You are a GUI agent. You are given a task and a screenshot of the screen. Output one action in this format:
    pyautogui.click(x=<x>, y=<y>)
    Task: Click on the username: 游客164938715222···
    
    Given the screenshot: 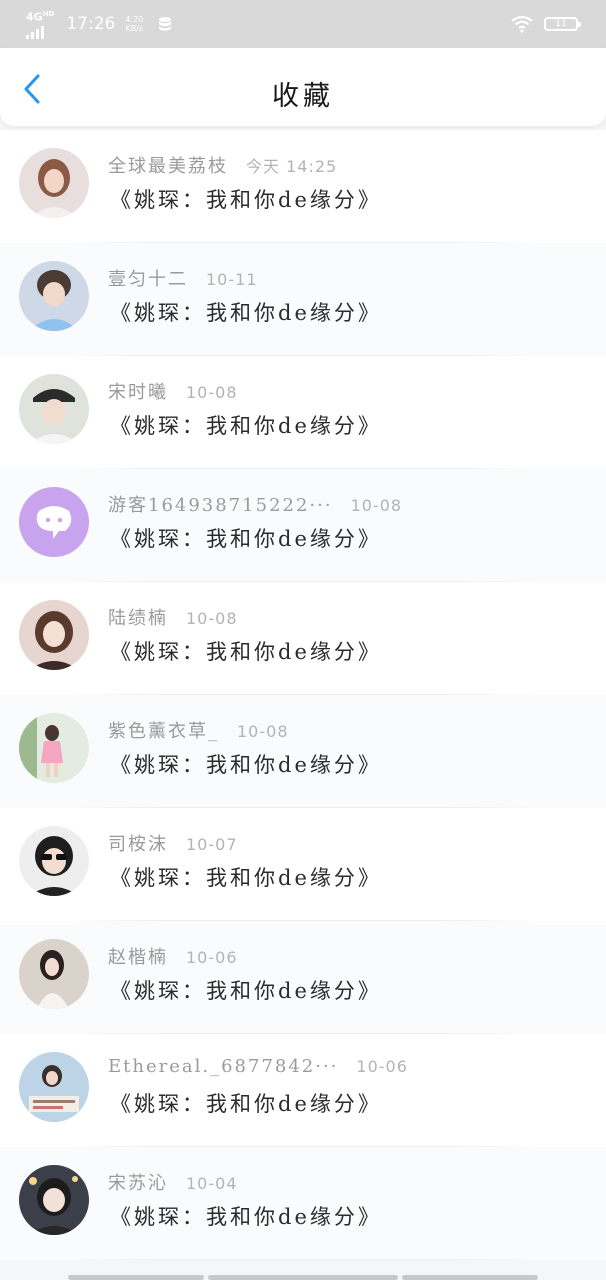 What is the action you would take?
    pyautogui.click(x=220, y=505)
    